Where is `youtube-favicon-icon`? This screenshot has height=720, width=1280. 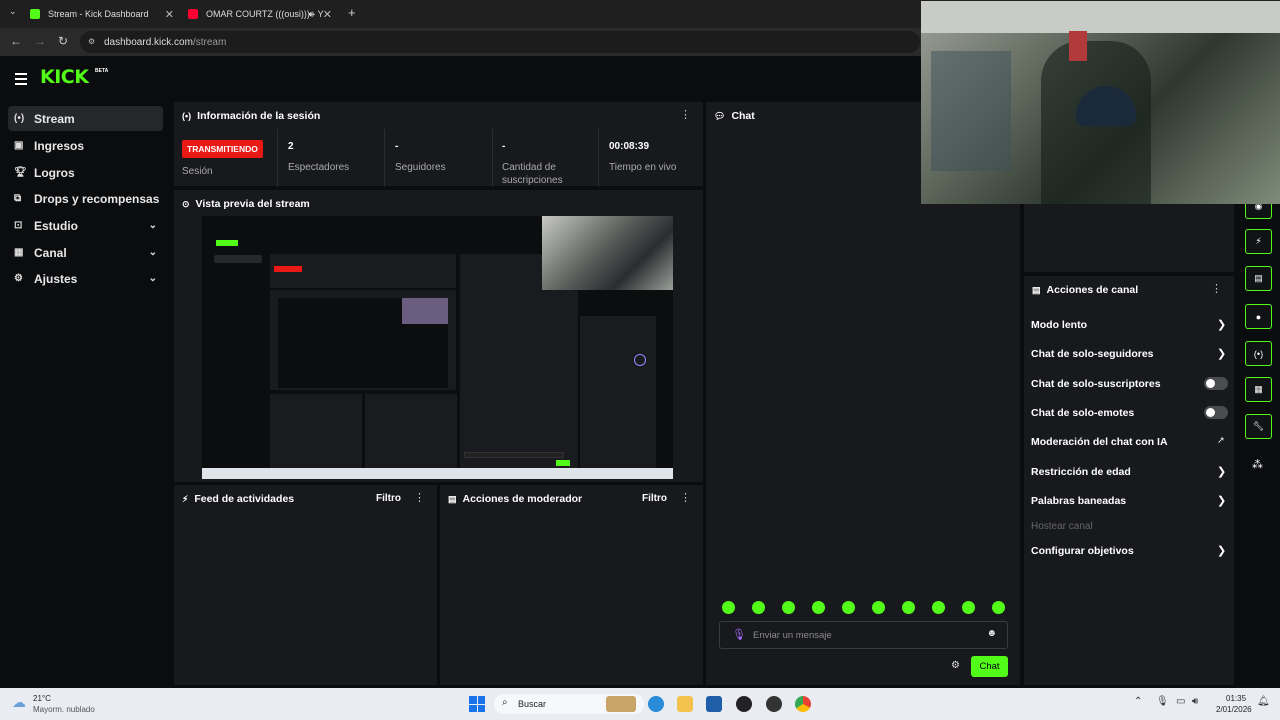 youtube-favicon-icon is located at coordinates (193, 14).